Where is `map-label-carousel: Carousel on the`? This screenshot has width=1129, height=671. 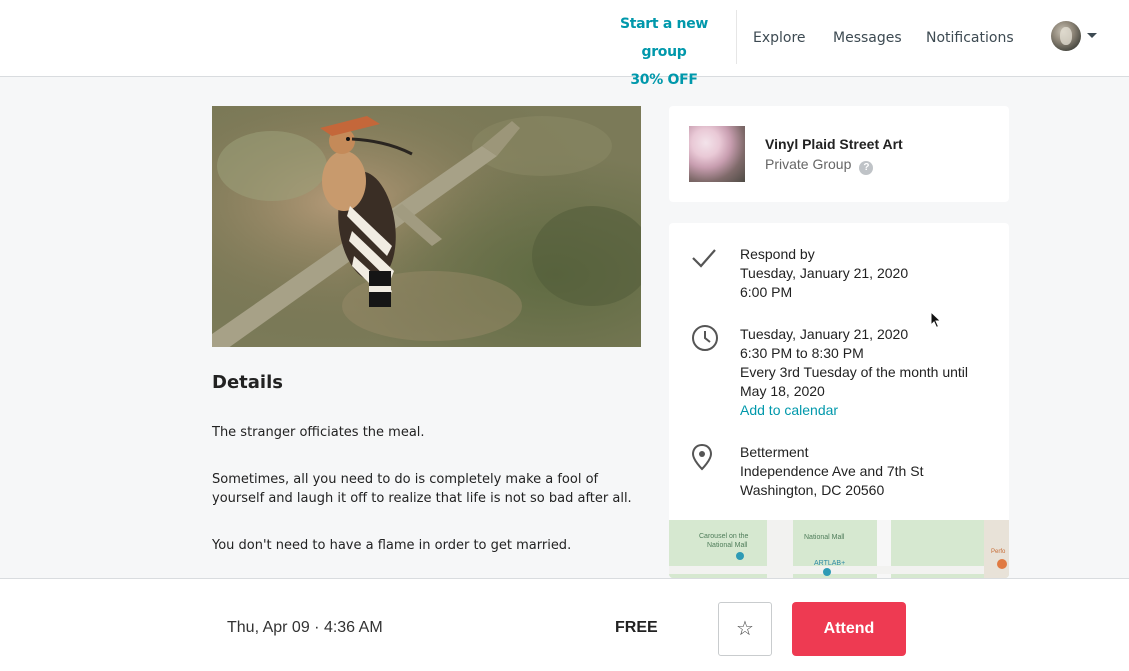
map-label-carousel: Carousel on the is located at coordinates (724, 536).